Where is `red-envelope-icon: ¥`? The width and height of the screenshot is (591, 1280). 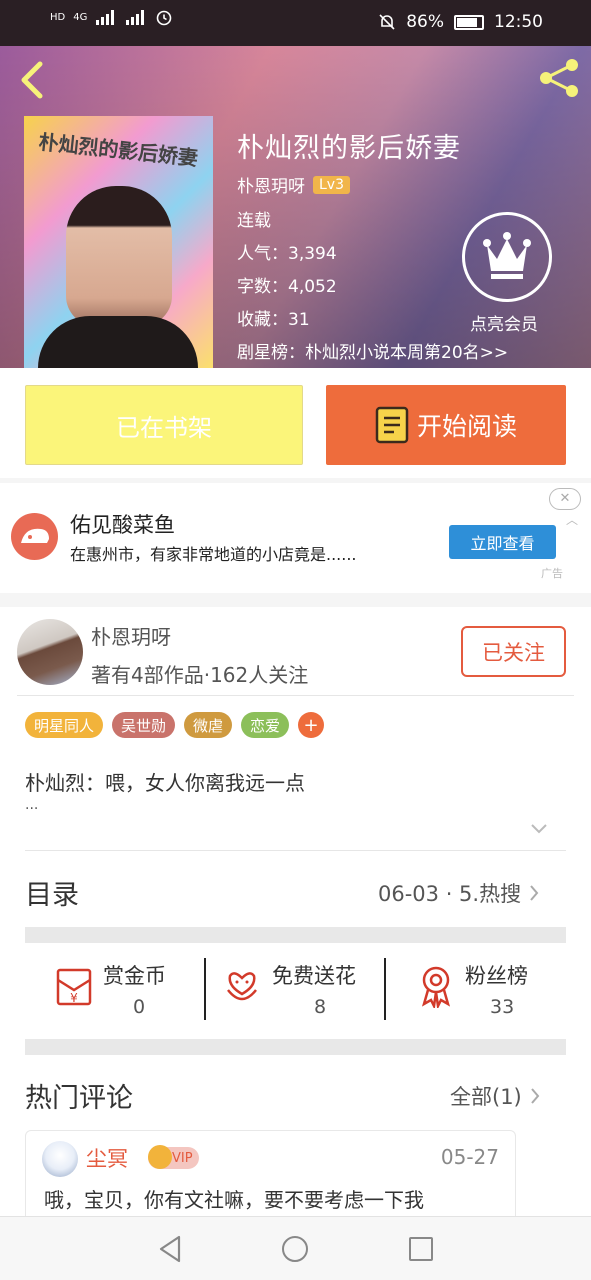
red-envelope-icon: ¥ is located at coordinates (74, 987).